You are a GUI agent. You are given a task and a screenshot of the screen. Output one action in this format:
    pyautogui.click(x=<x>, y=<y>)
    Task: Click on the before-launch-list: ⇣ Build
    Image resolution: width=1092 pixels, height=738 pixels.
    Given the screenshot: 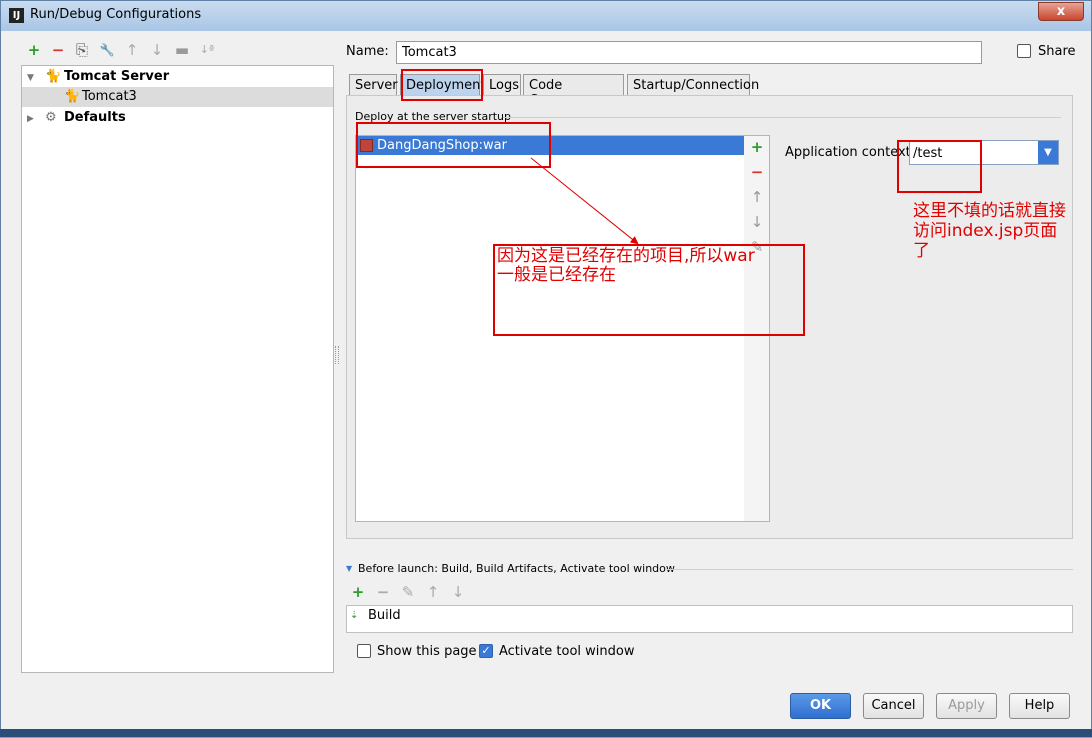 What is the action you would take?
    pyautogui.click(x=709, y=619)
    